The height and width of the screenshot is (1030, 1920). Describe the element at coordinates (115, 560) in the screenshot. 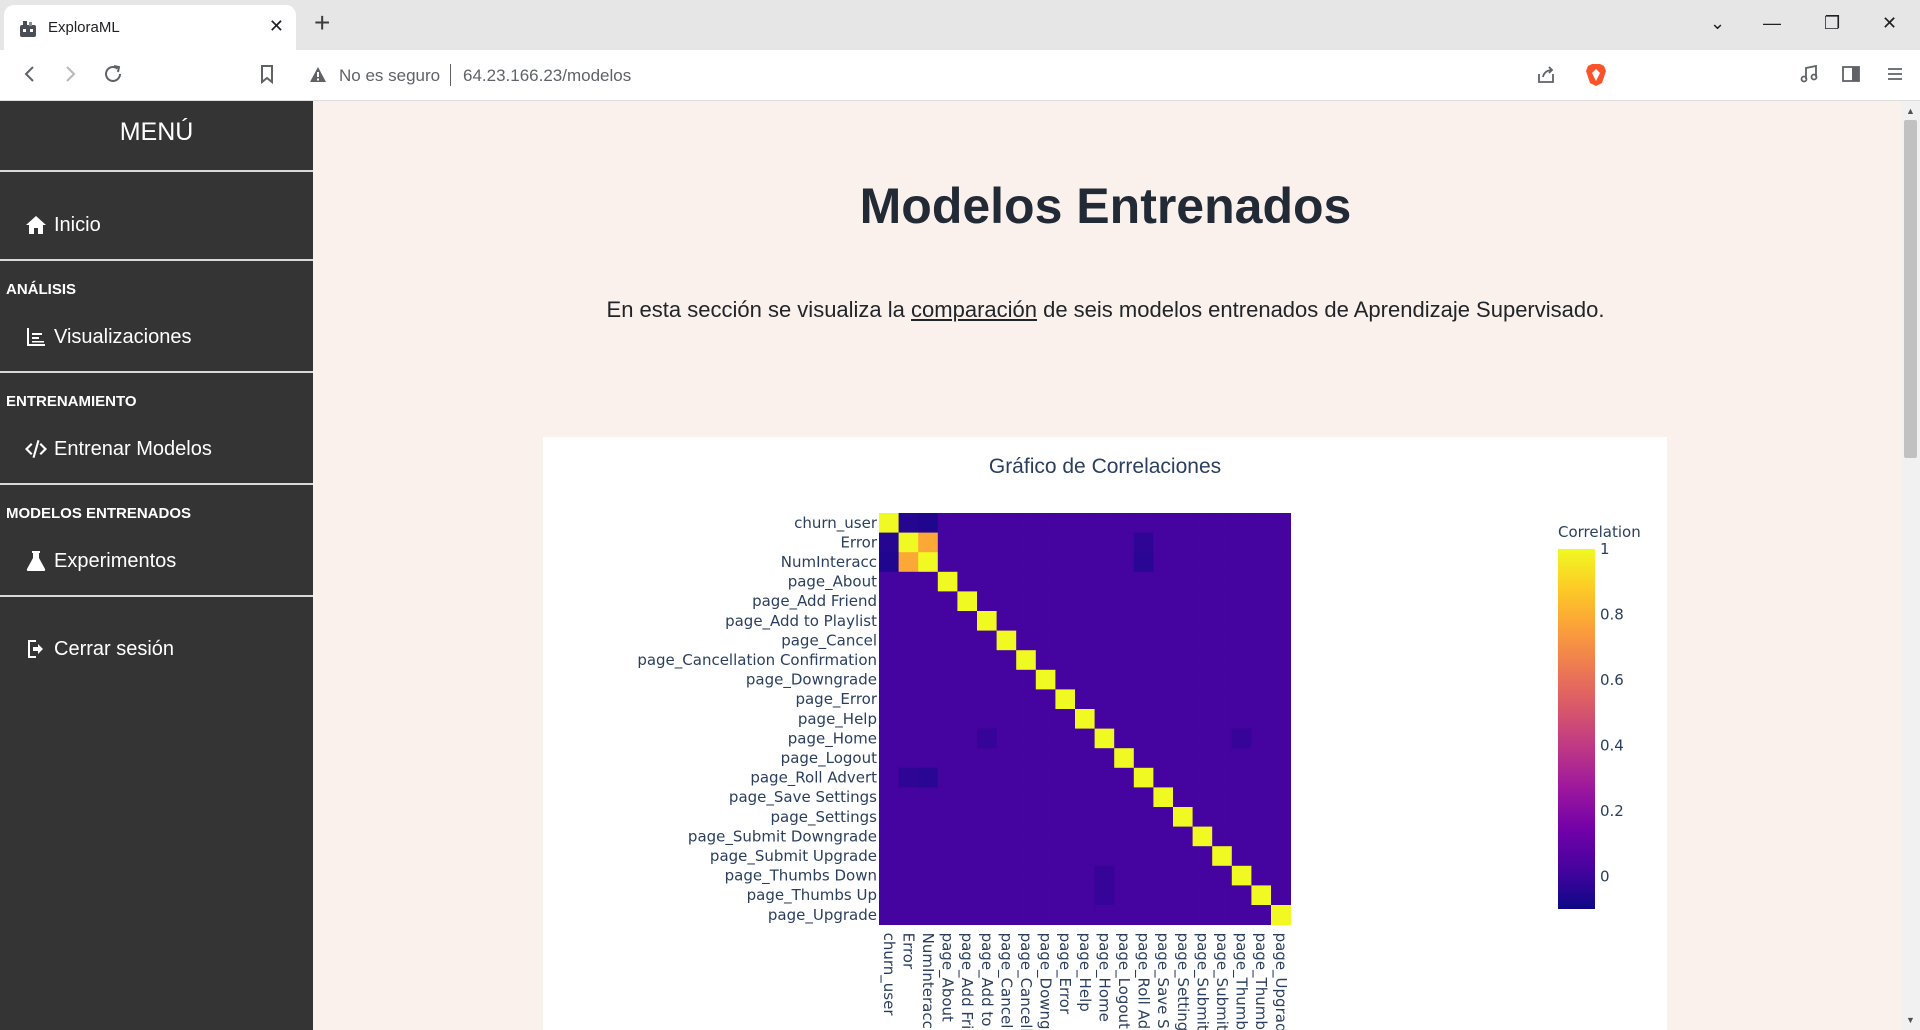

I see `sidebar-item-label: Experimentos` at that location.